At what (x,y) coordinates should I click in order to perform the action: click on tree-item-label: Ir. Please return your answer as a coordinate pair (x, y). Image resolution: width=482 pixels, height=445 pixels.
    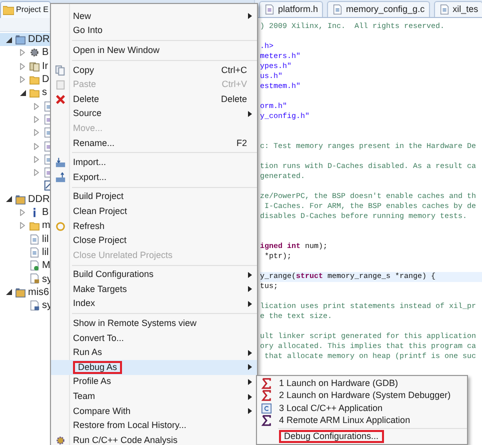
    Looking at the image, I should click on (45, 67).